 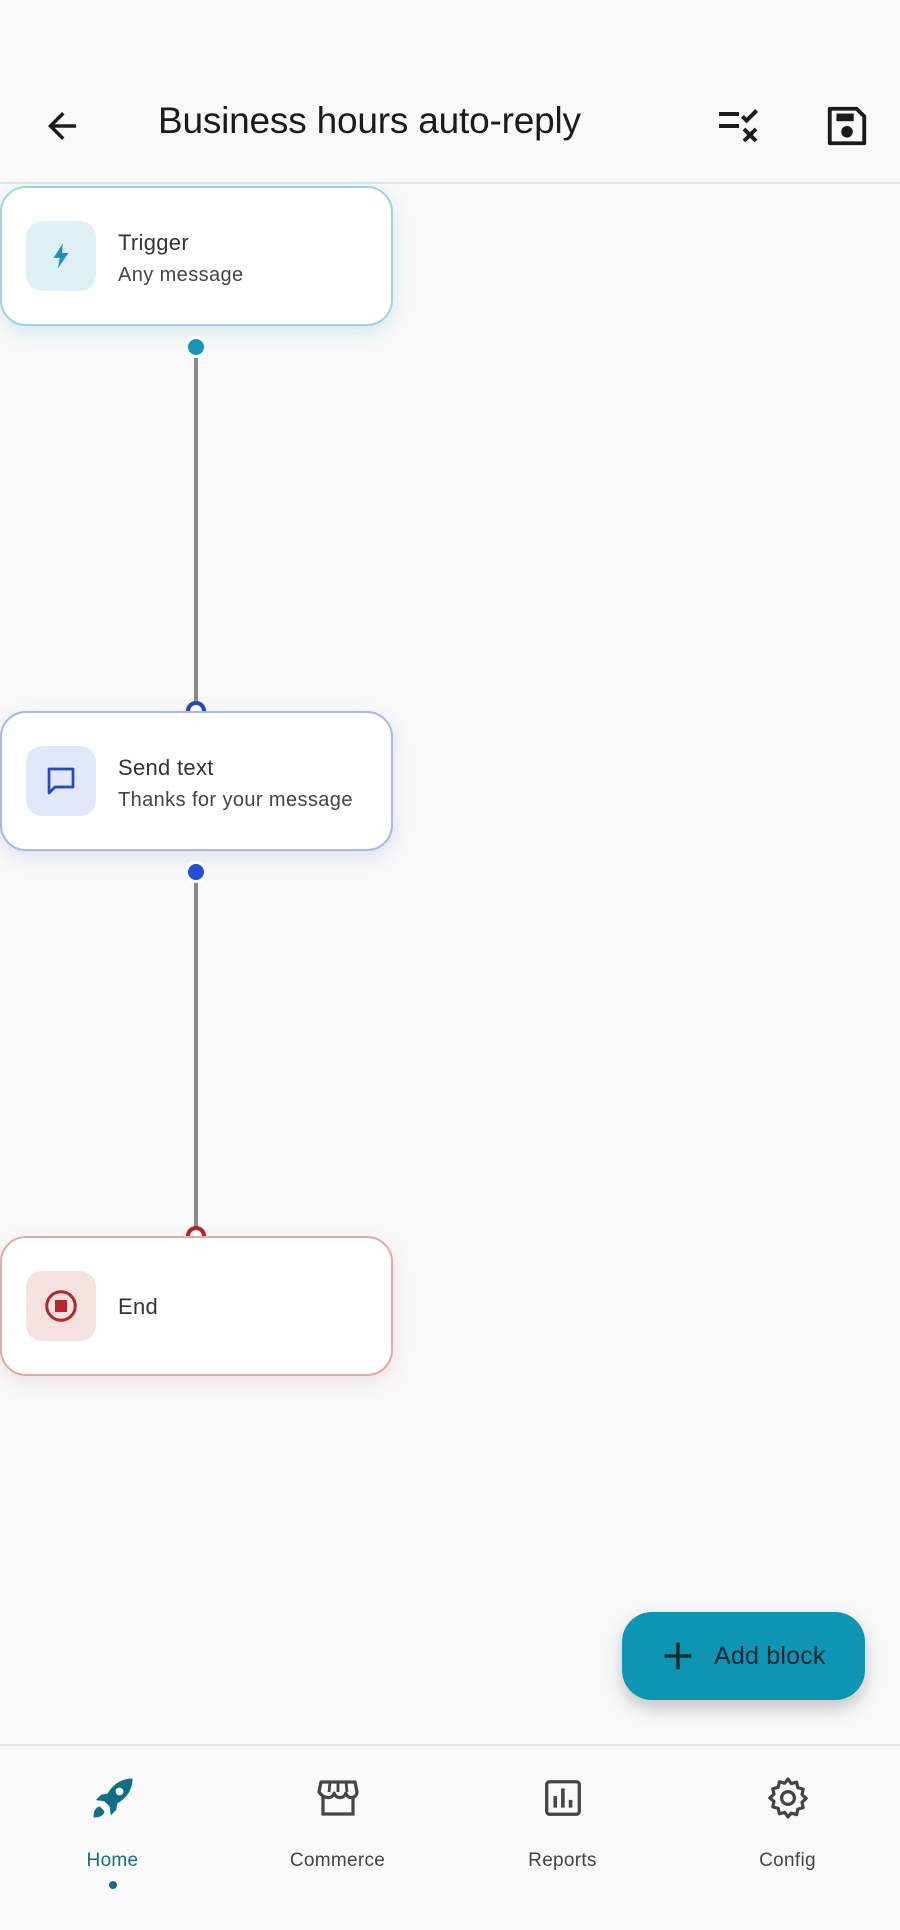 What do you see at coordinates (112, 1885) in the screenshot?
I see `active-indicator` at bounding box center [112, 1885].